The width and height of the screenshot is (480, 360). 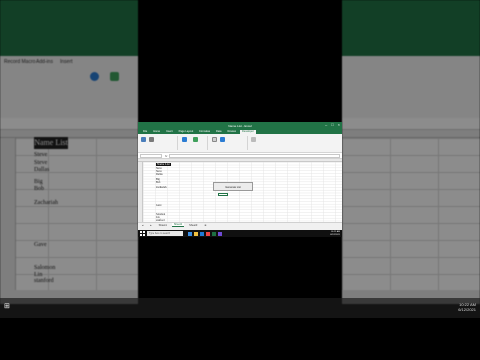 What do you see at coordinates (240, 143) in the screenshot?
I see `ribbon-panel` at bounding box center [240, 143].